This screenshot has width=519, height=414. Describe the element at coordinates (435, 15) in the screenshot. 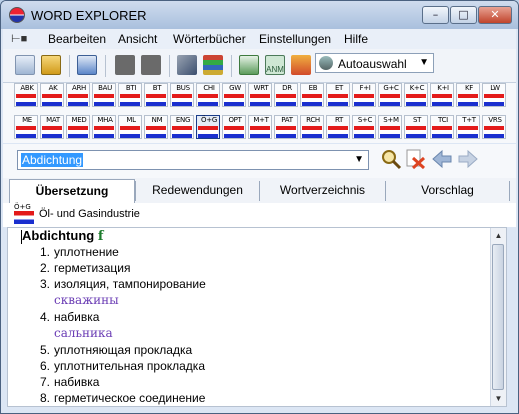

I see `minimize-button: –` at that location.